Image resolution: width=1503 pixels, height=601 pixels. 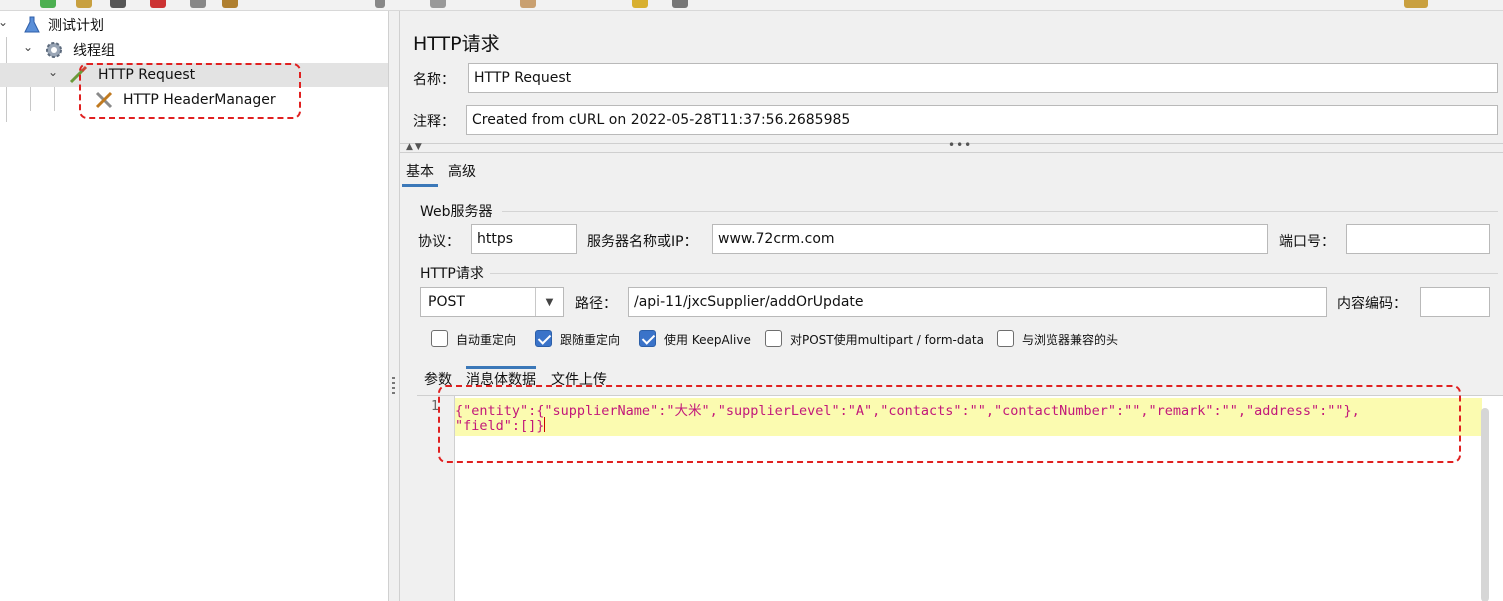 What do you see at coordinates (456, 44) in the screenshot?
I see `page-title: HTTP请求` at bounding box center [456, 44].